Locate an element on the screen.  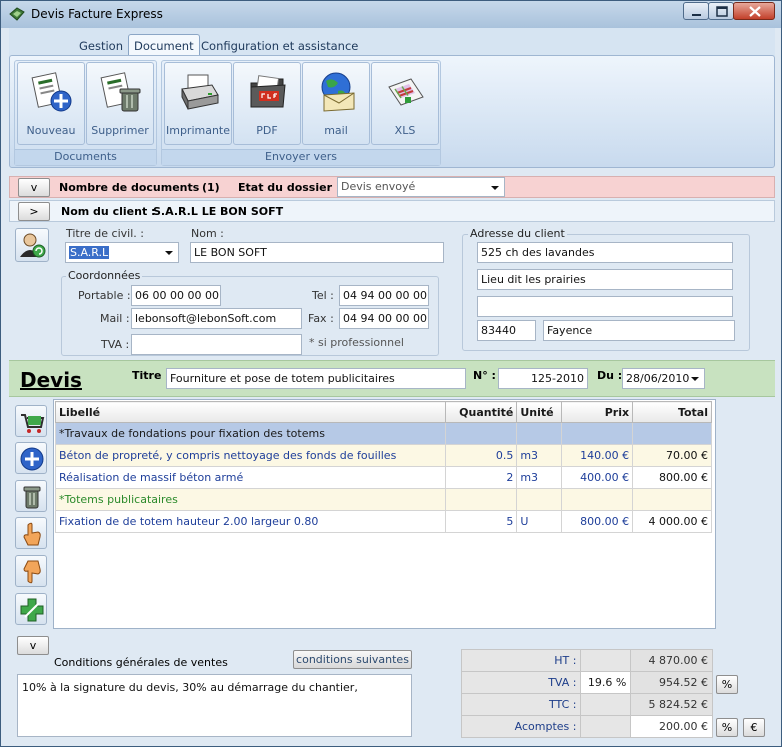
hand-up-icon is located at coordinates (32, 534).